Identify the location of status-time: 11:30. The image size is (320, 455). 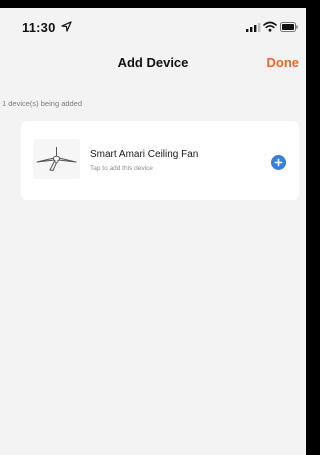
(39, 27).